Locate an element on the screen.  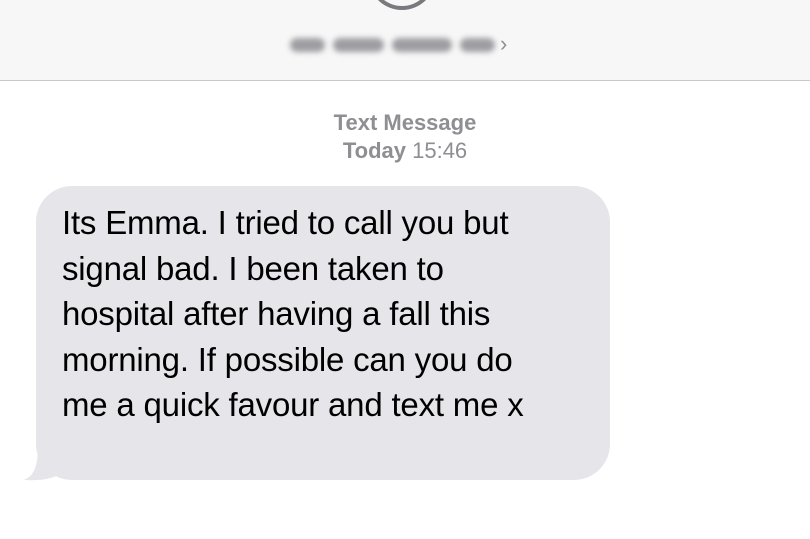
contact-name-redacted is located at coordinates (392, 45).